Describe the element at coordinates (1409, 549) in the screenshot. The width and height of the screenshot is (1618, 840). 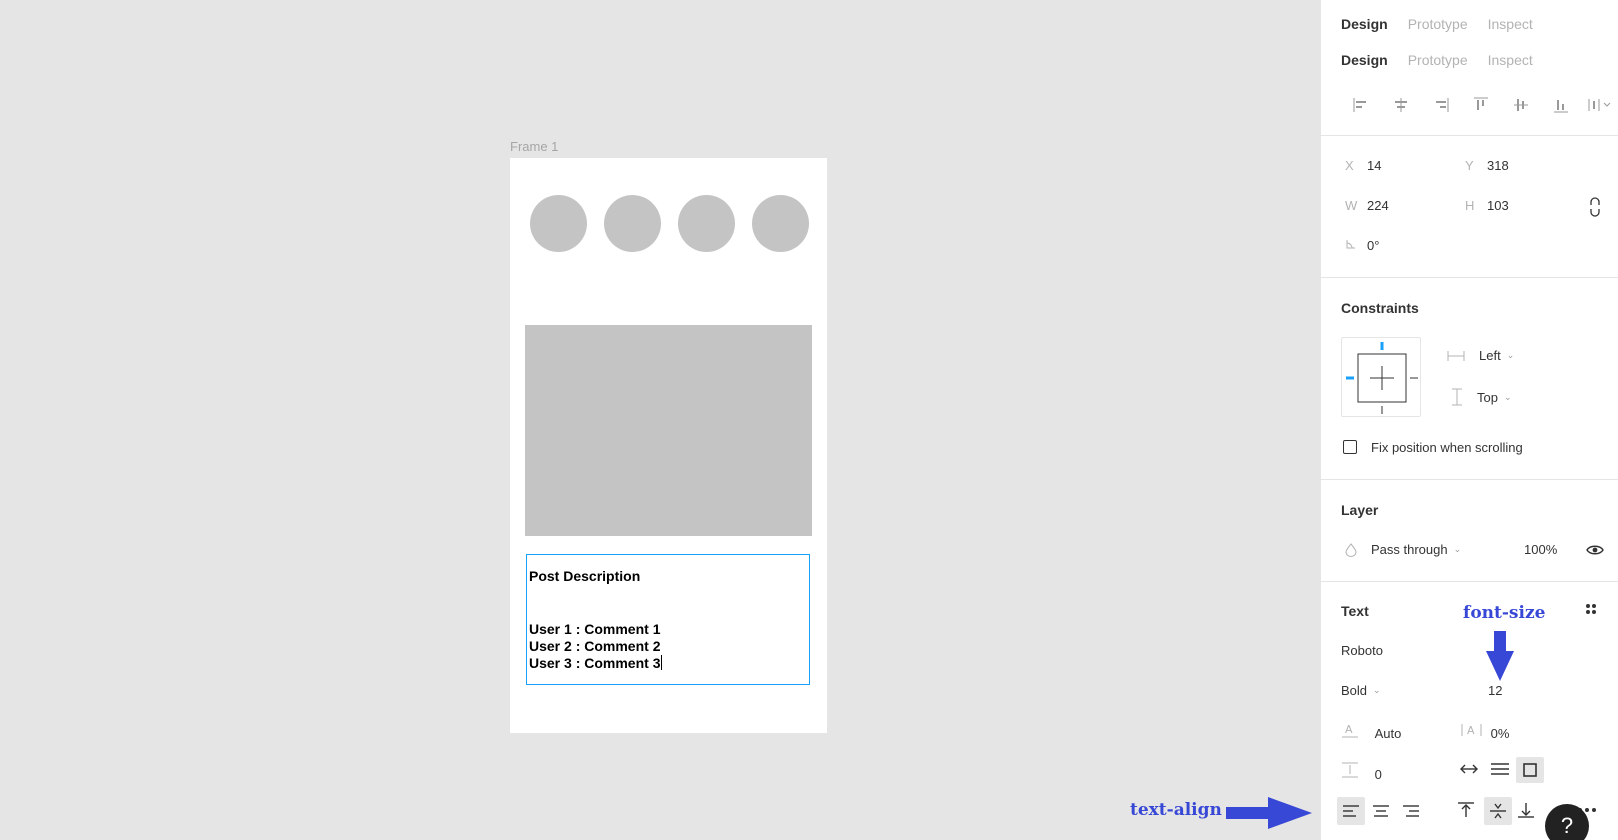
I see `blend-mode-value: Pass through` at that location.